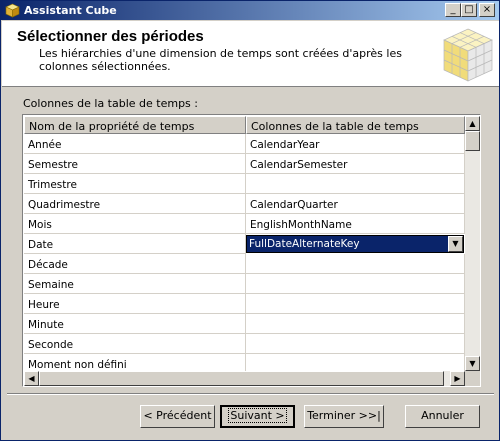 The image size is (500, 441). I want to click on table-row: Semestre CalendarSemester, so click(244, 164).